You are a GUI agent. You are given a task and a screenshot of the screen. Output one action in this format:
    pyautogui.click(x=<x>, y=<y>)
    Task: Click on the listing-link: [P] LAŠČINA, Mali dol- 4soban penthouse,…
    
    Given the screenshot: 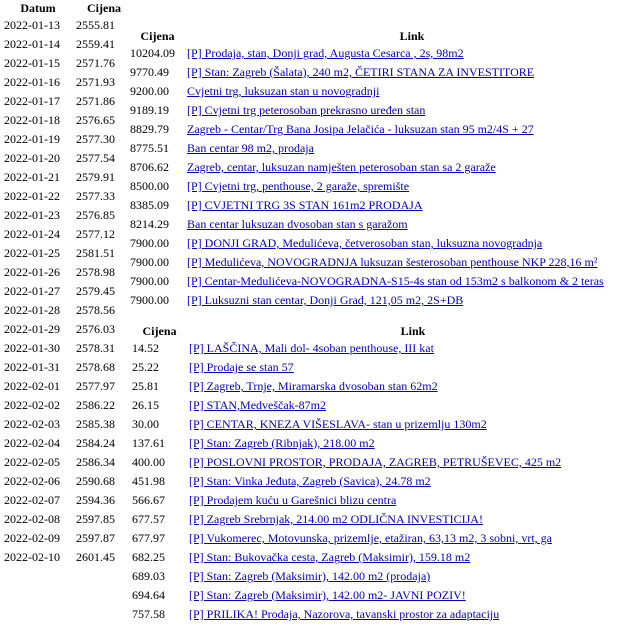 What is the action you would take?
    pyautogui.click(x=311, y=348)
    